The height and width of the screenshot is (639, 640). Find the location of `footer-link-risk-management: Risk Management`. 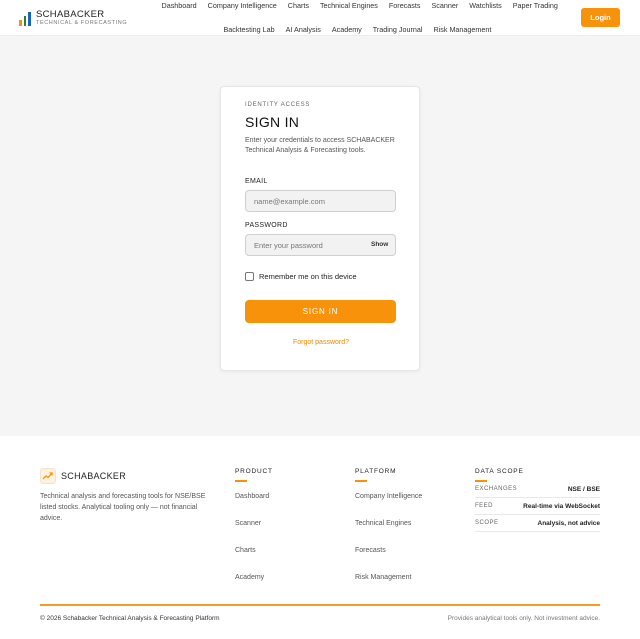

footer-link-risk-management: Risk Management is located at coordinates (383, 577).